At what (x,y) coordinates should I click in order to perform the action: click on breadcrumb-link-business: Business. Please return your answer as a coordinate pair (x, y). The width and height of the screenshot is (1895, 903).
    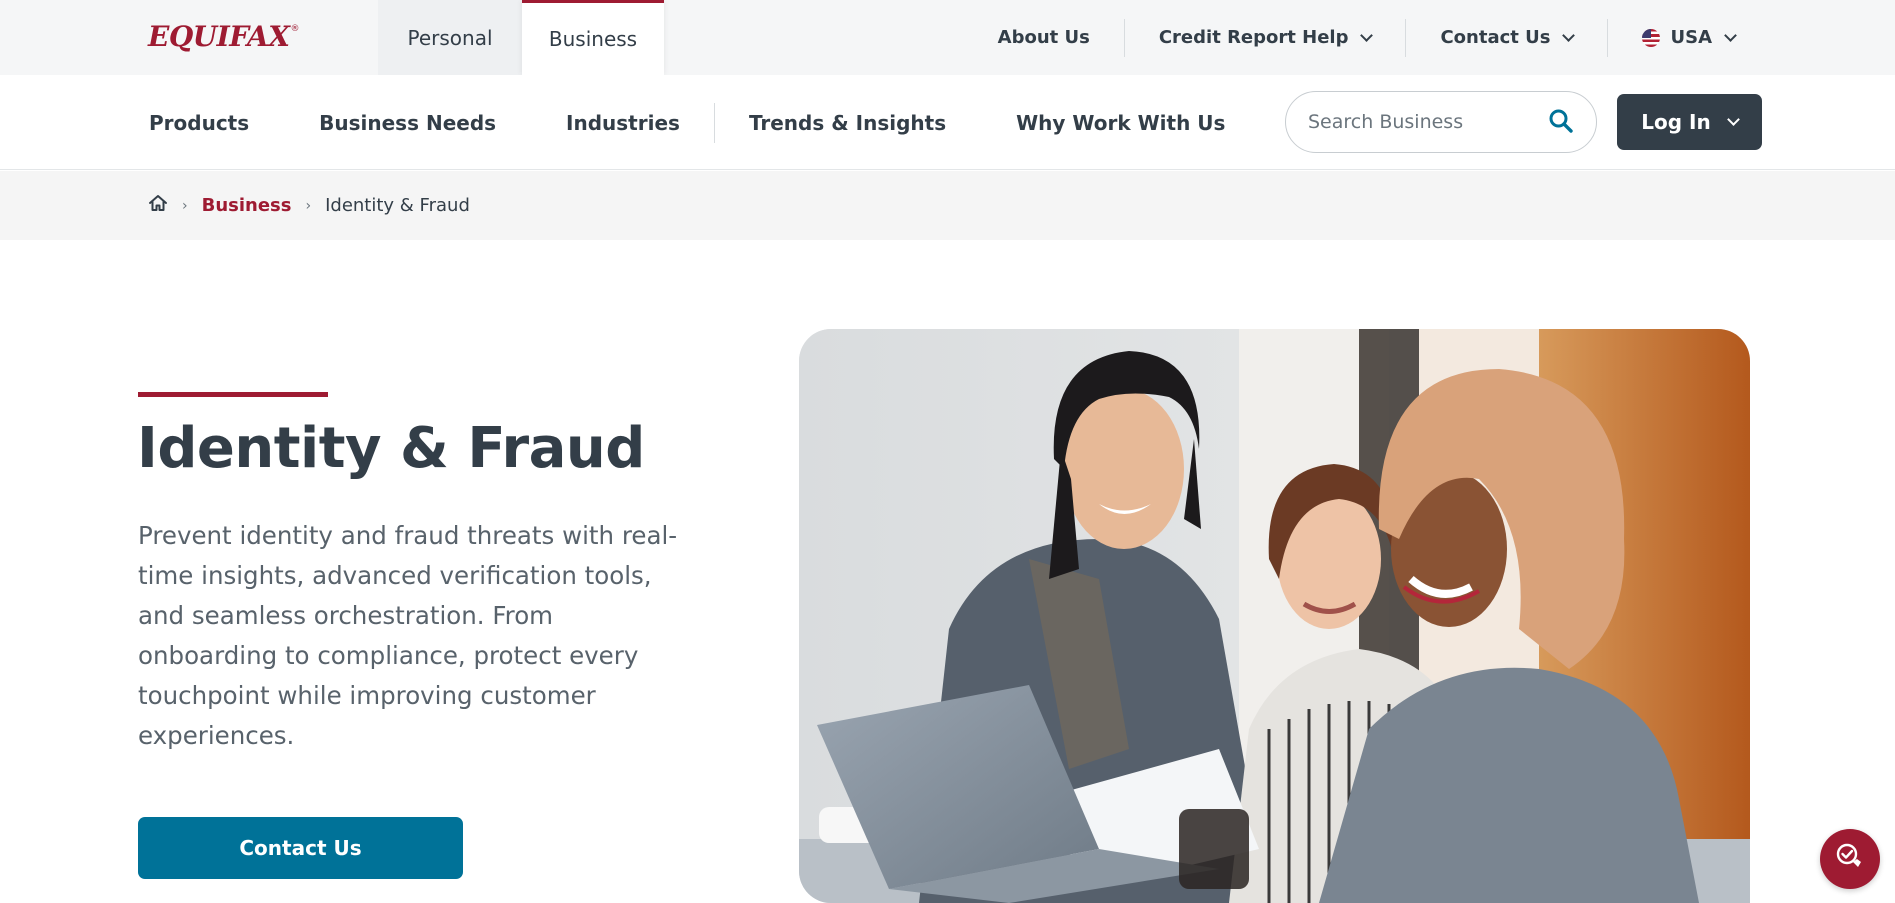
    Looking at the image, I should click on (247, 205).